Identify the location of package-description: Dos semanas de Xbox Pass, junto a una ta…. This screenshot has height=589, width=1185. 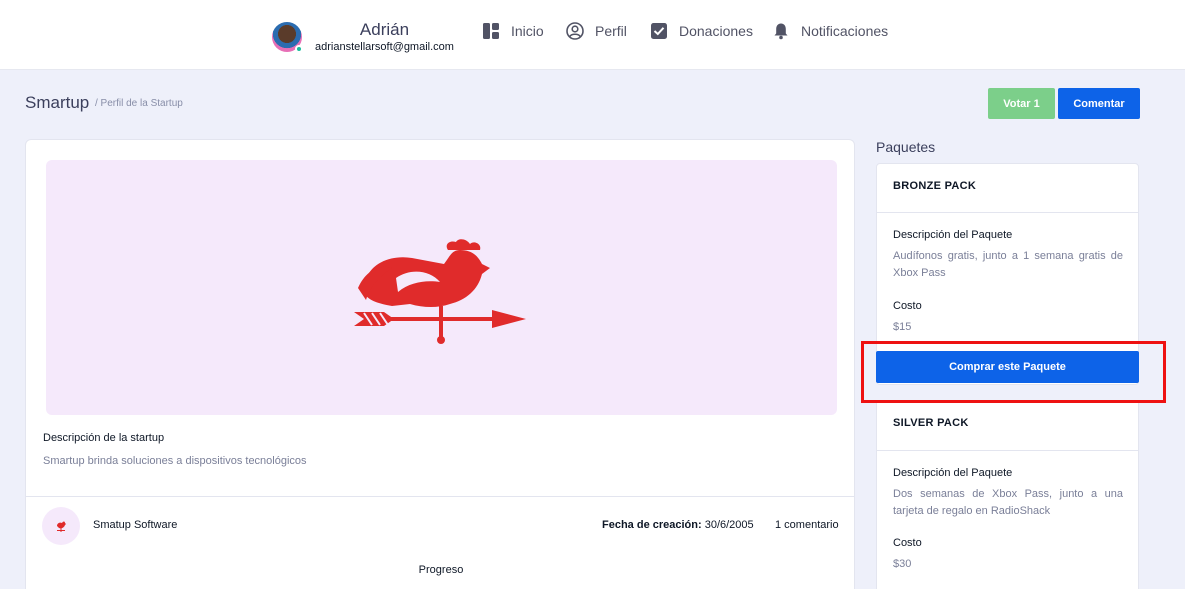
(1008, 502).